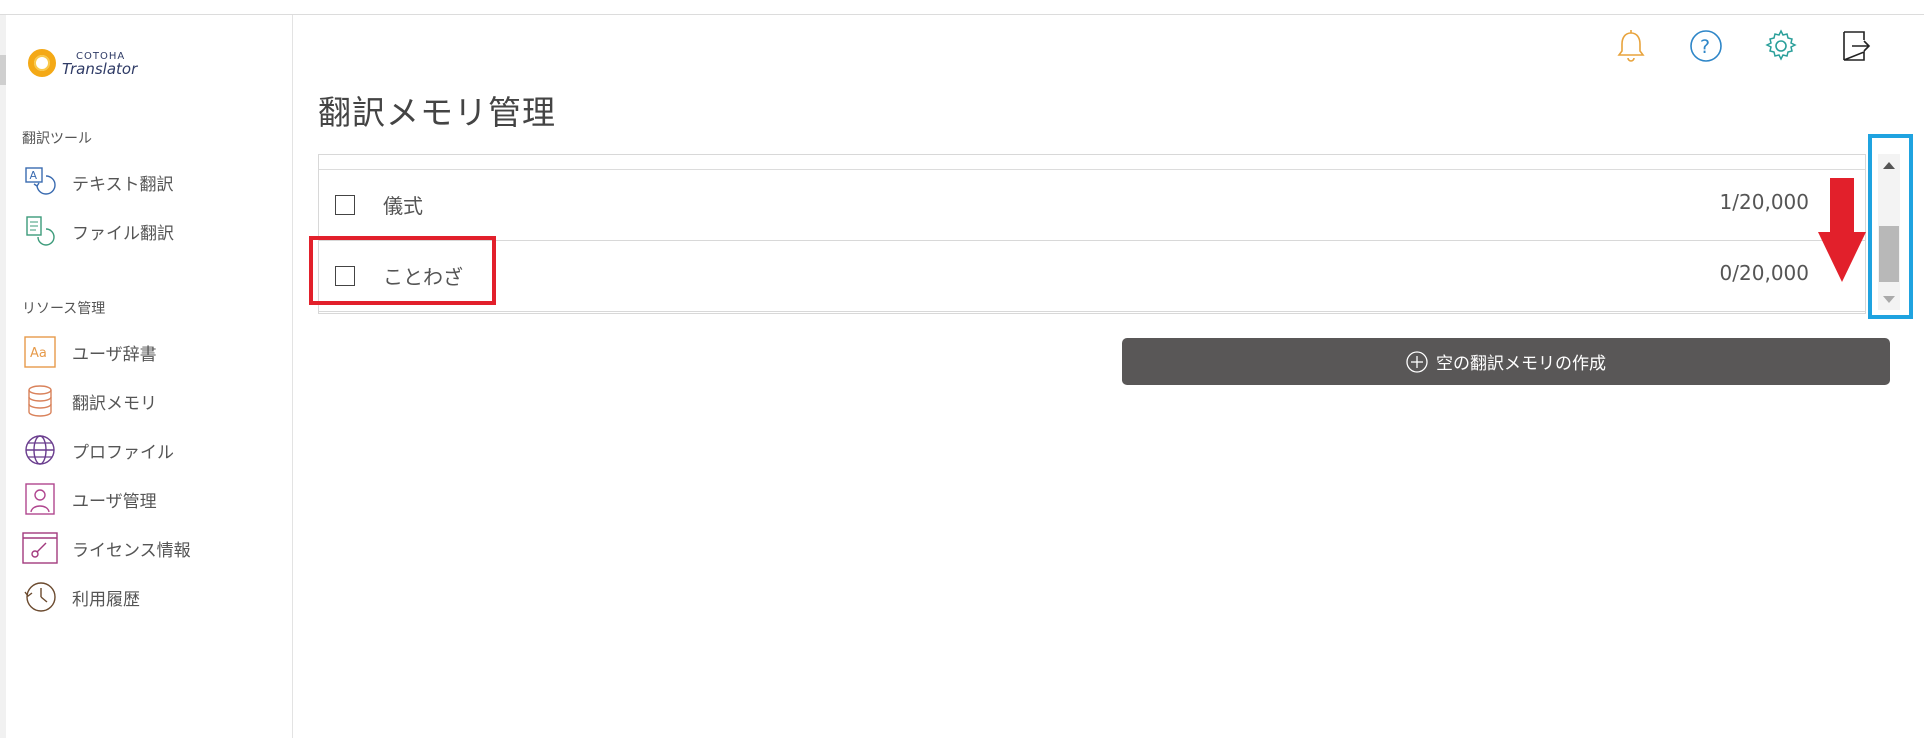 The width and height of the screenshot is (1924, 738). What do you see at coordinates (1842, 230) in the screenshot?
I see `annotation-down-arrow-icon` at bounding box center [1842, 230].